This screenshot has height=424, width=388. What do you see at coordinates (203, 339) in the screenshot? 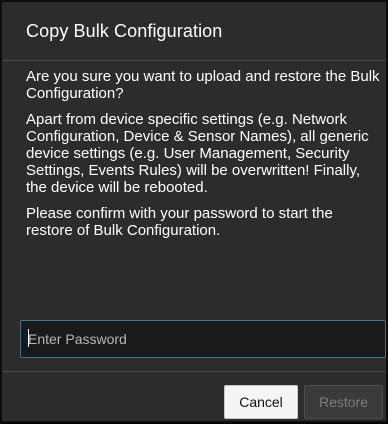
I see `password-input` at bounding box center [203, 339].